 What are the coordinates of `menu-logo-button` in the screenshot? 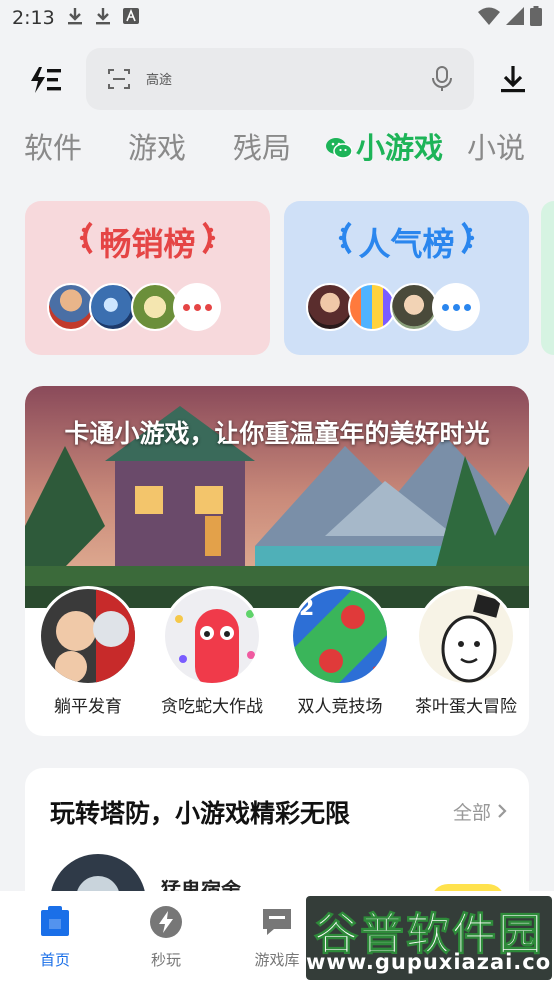 It's located at (46, 80).